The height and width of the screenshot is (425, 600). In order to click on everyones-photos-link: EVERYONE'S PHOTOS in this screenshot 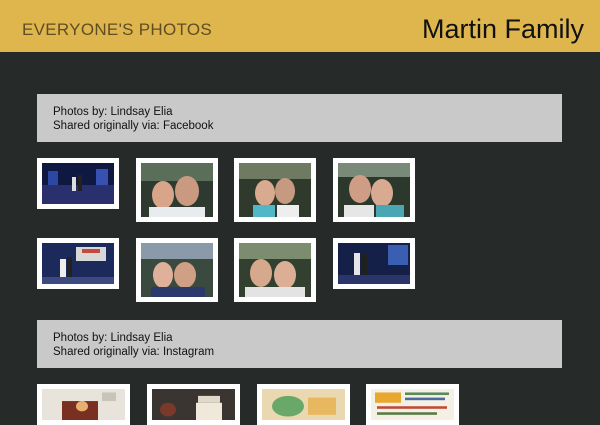, I will do `click(117, 30)`.